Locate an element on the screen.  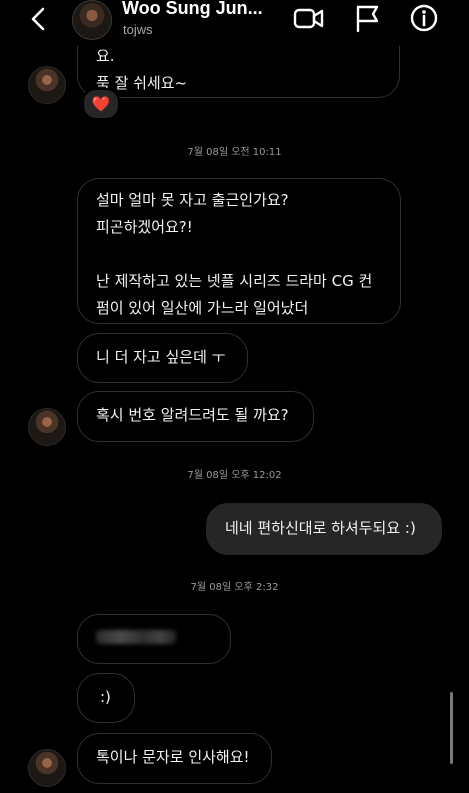
report-button is located at coordinates (368, 18).